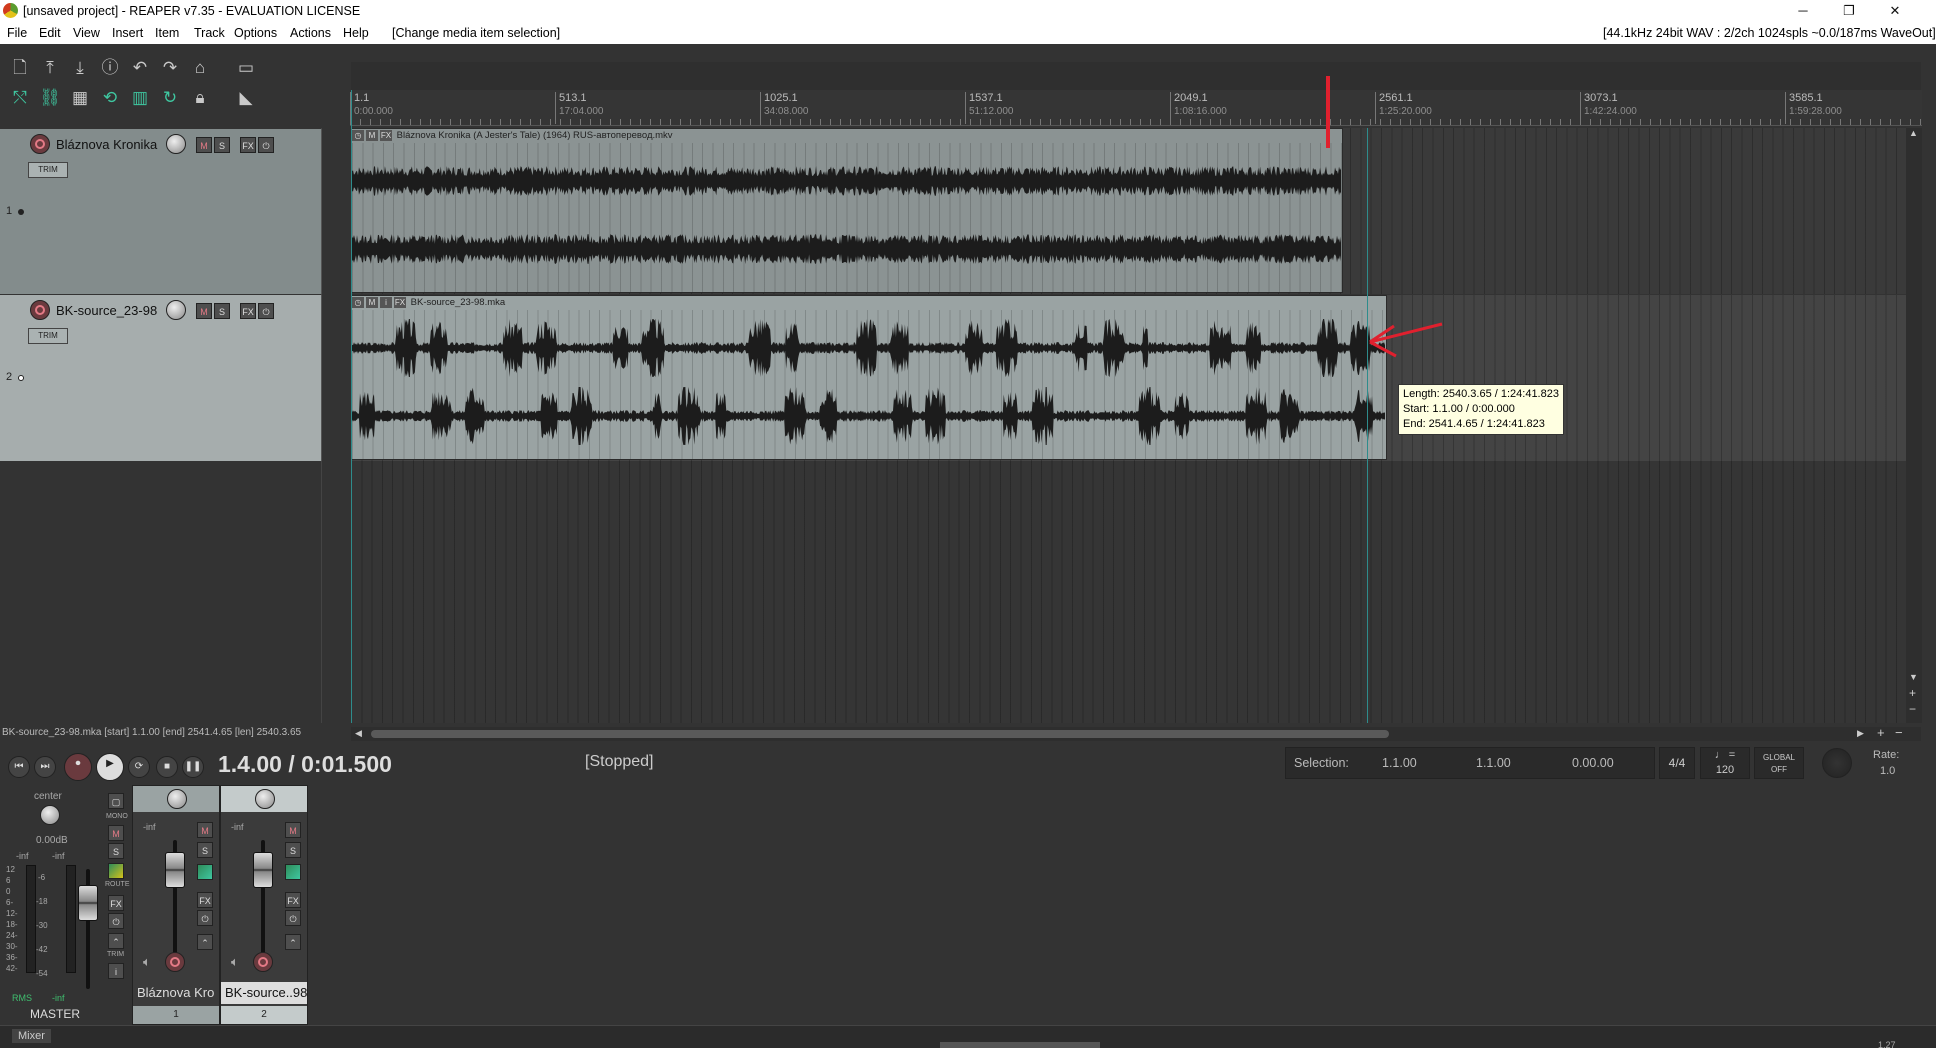  What do you see at coordinates (200, 68) in the screenshot?
I see `metronome-icon: ⌂` at bounding box center [200, 68].